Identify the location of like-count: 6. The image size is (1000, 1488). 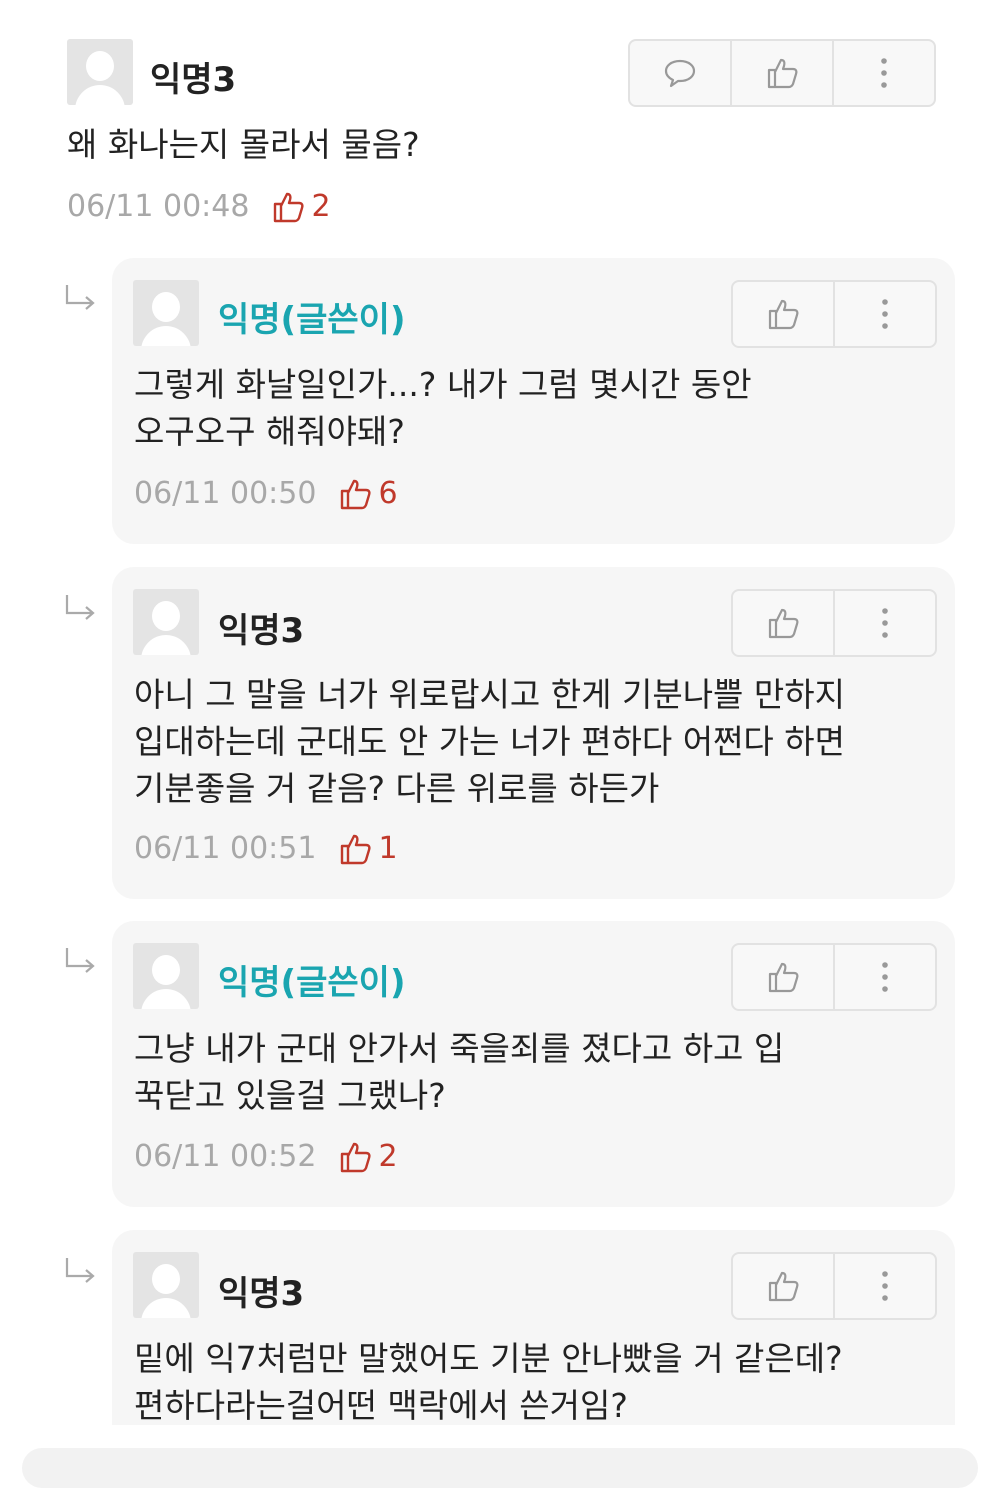
(368, 493).